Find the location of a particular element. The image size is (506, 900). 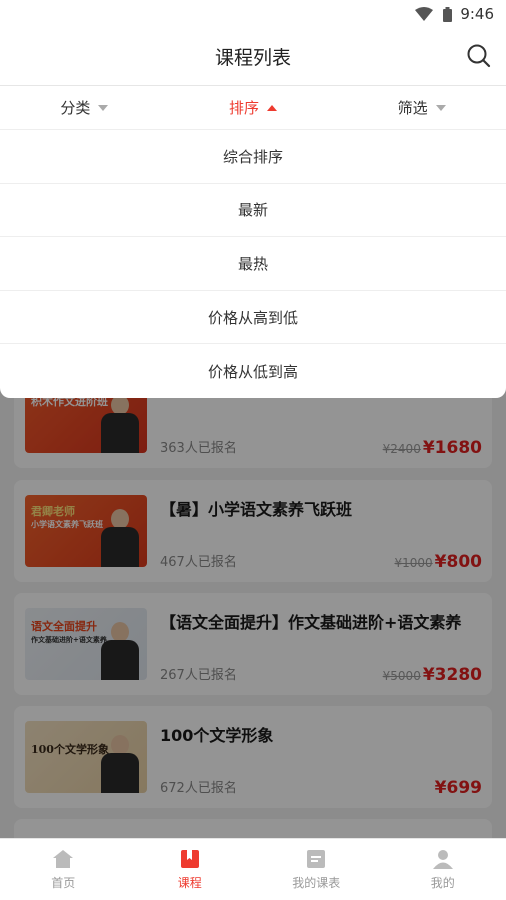

app-header: 课程列表 is located at coordinates (253, 57).